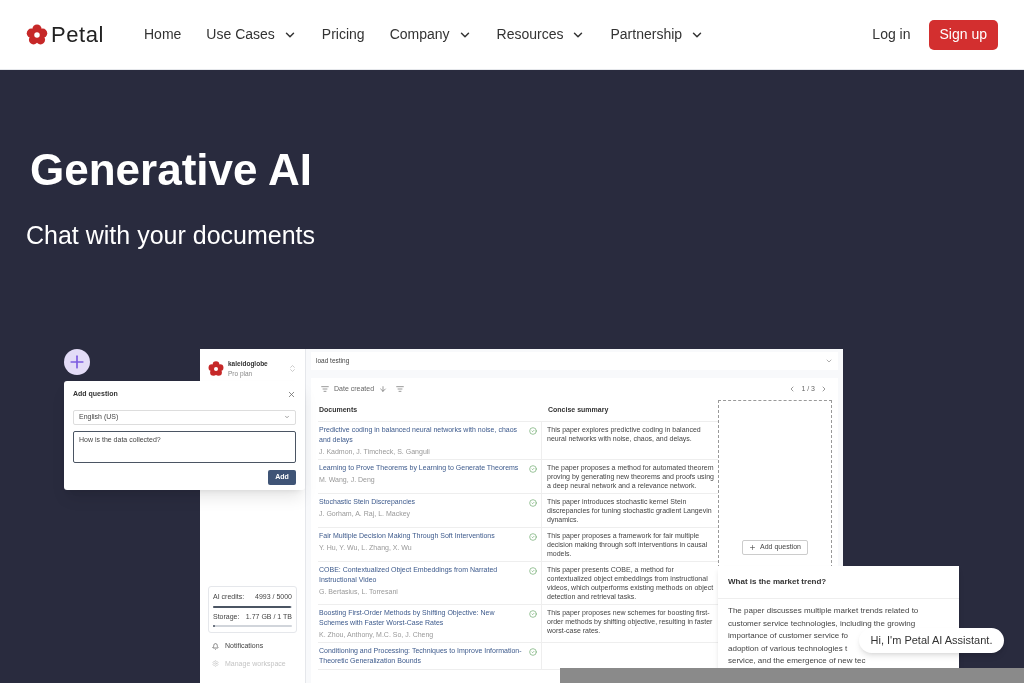 Image resolution: width=1024 pixels, height=683 pixels. I want to click on nav-link: Partnership, so click(657, 34).